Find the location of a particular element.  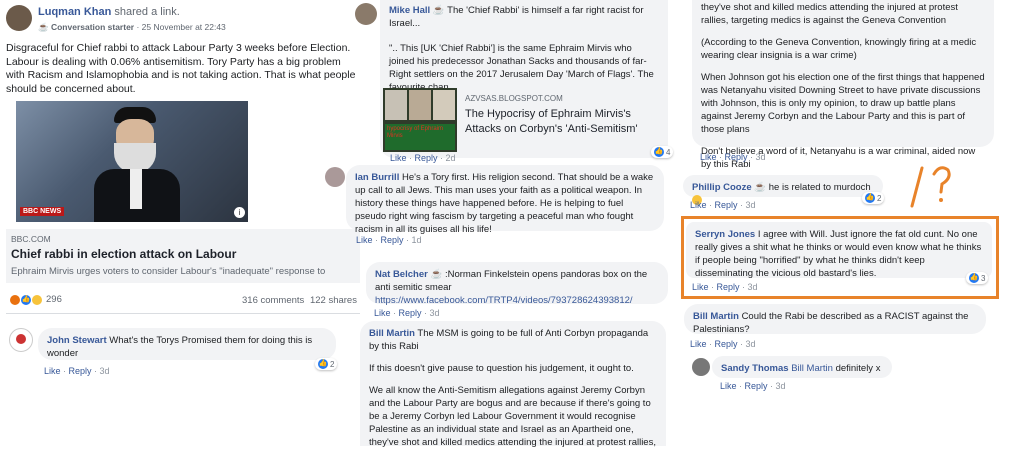

comment-author: John Stewart is located at coordinates (77, 340).